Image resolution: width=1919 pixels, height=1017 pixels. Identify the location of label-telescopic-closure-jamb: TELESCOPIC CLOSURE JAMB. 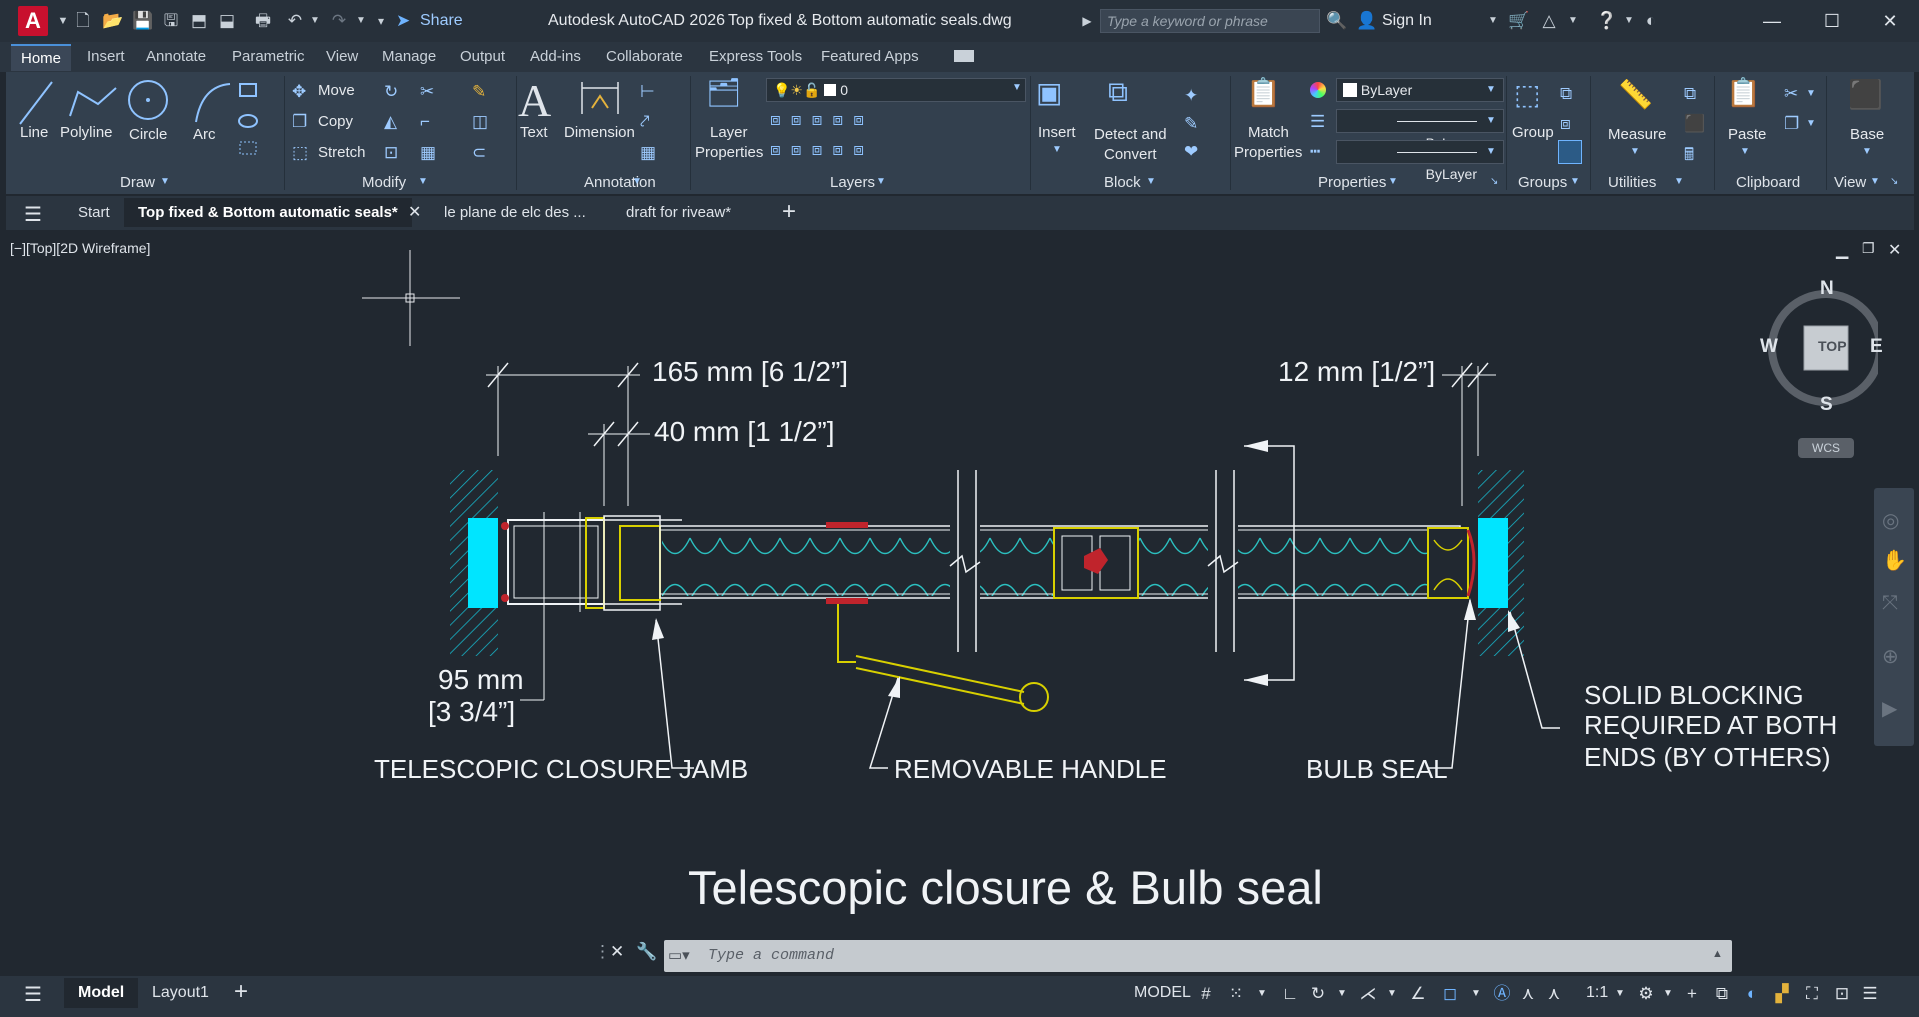
(561, 769).